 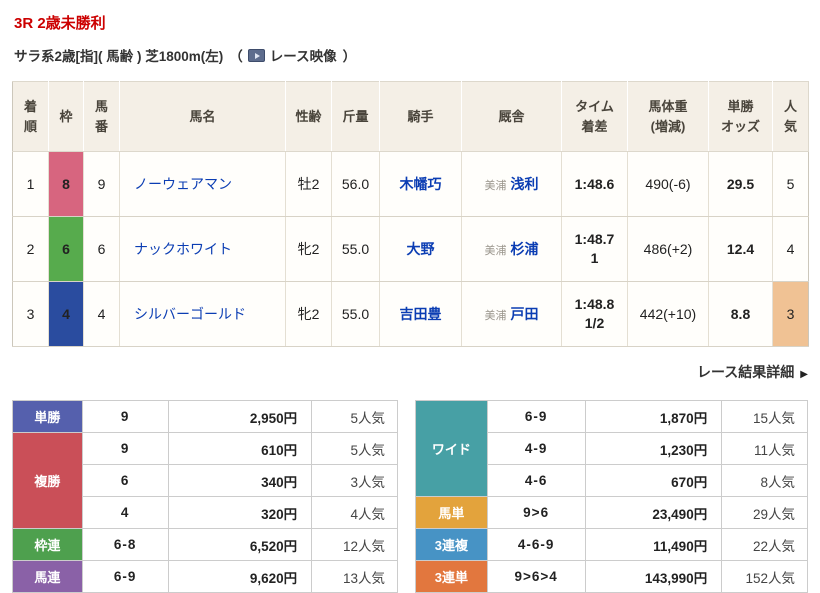 What do you see at coordinates (764, 448) in the screenshot?
I see `payout-popularity: 11人気` at bounding box center [764, 448].